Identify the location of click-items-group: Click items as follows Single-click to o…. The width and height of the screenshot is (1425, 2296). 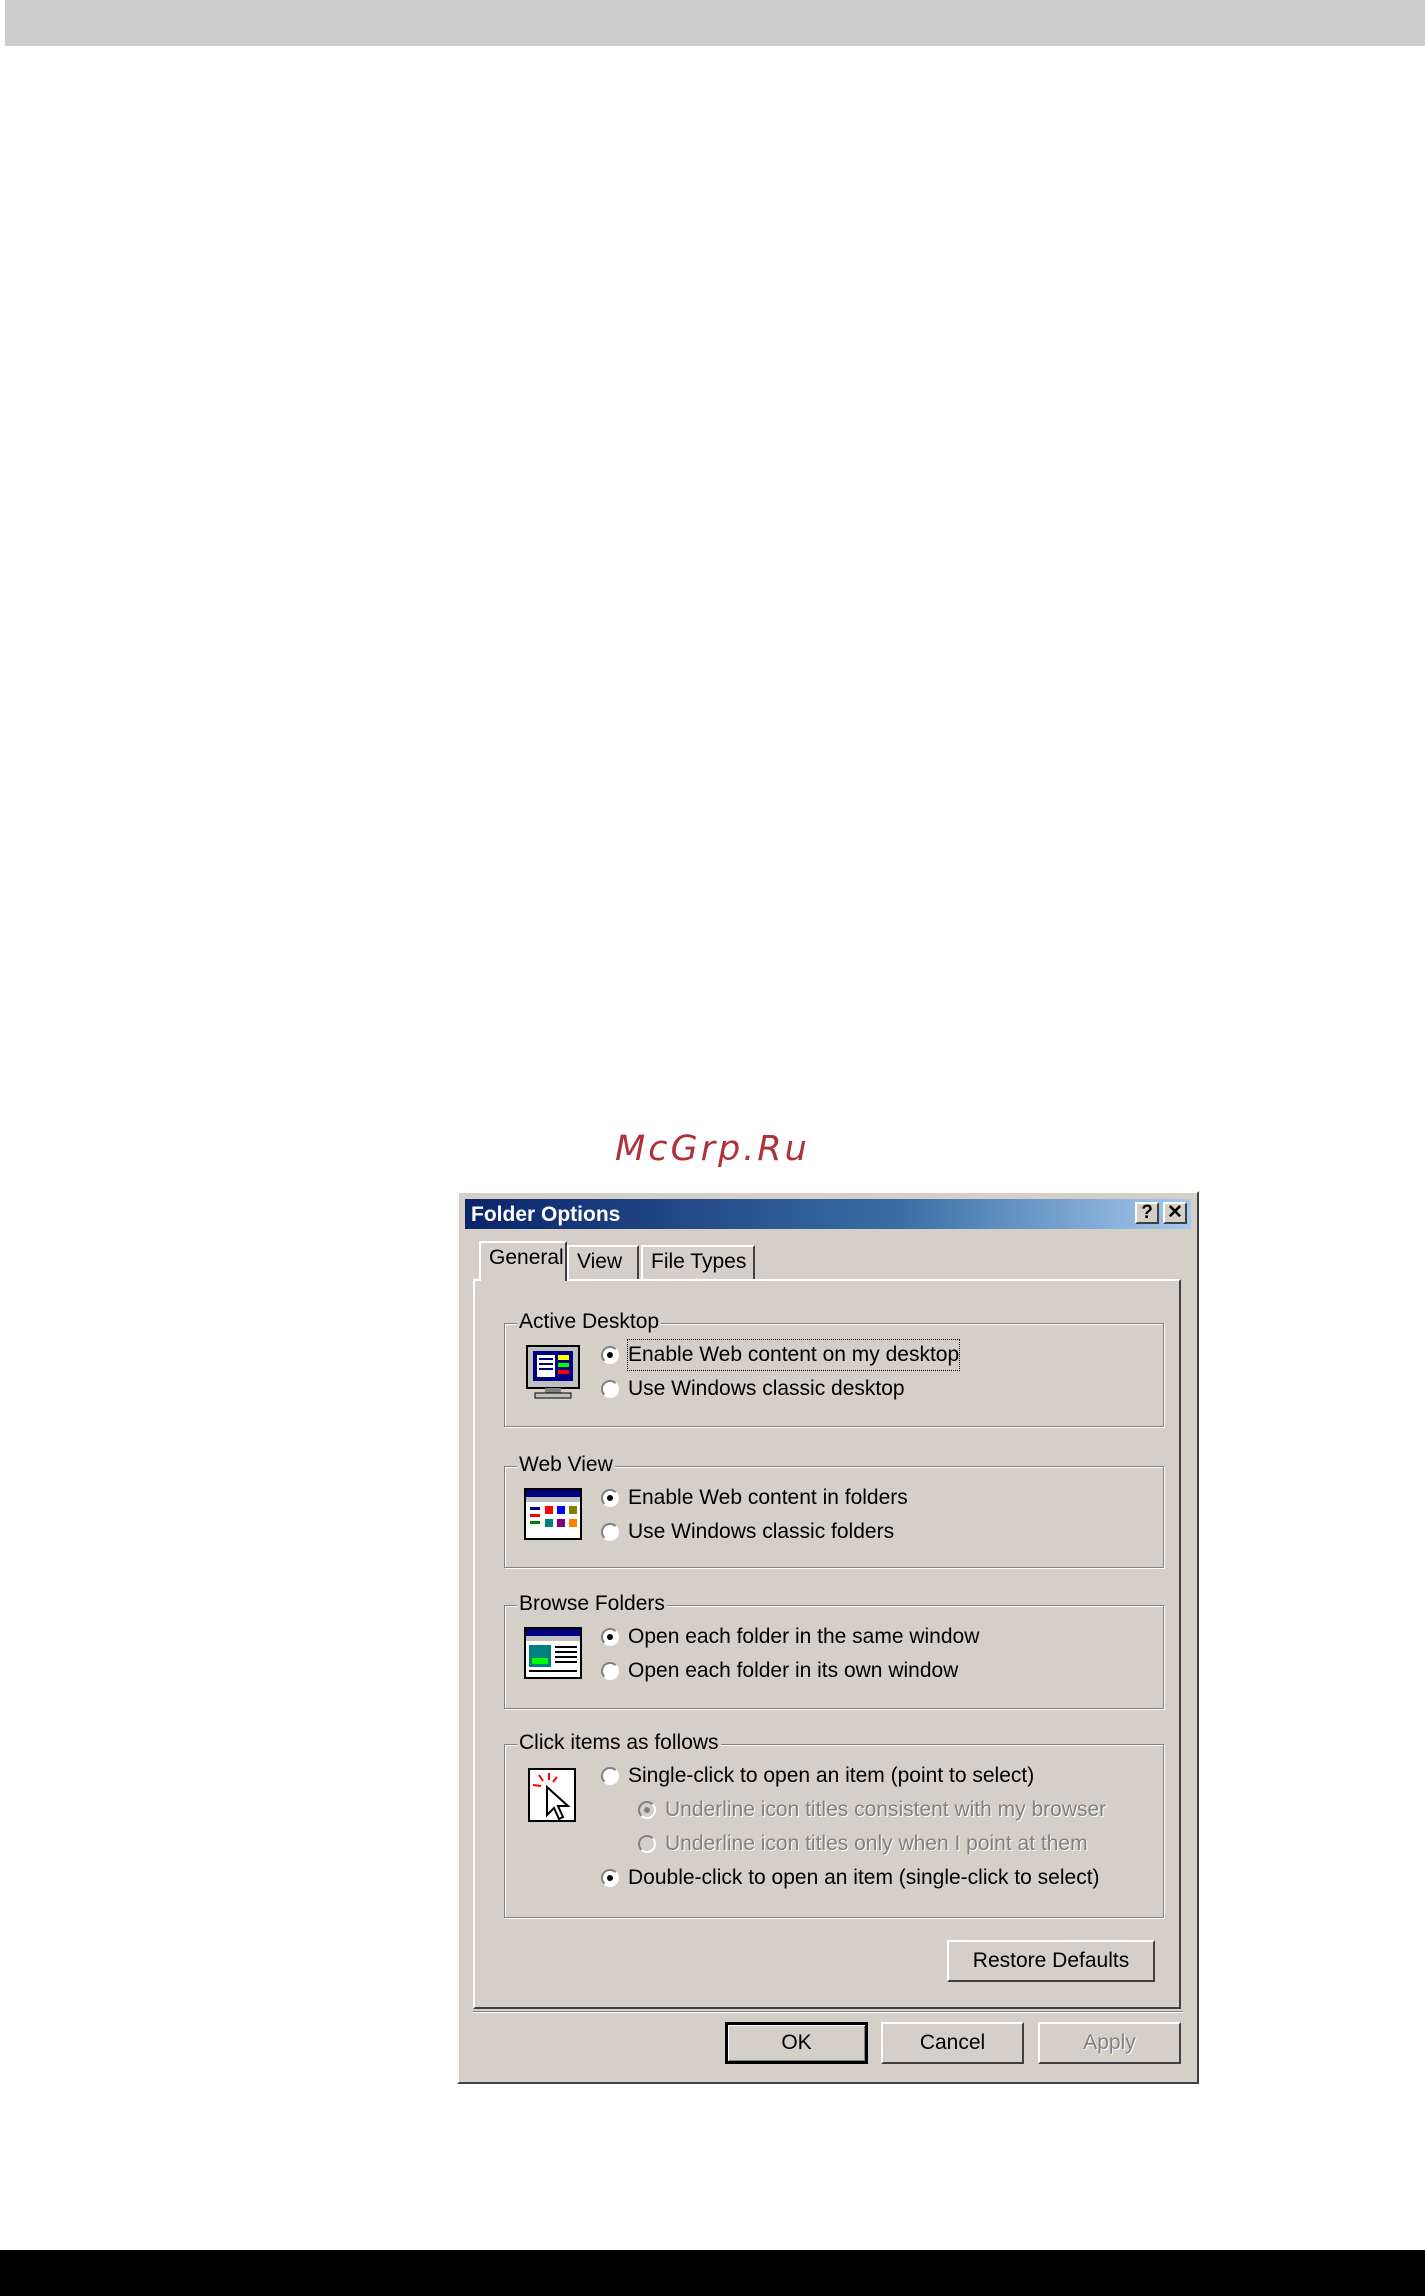
(834, 1824).